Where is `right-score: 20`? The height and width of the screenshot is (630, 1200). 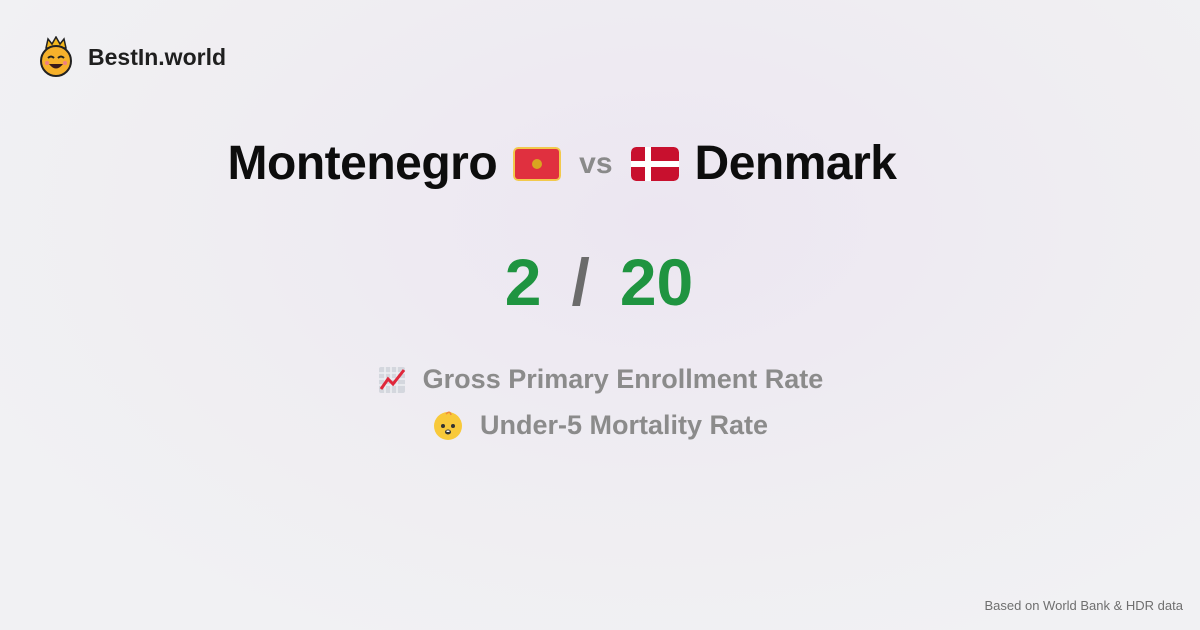
right-score: 20 is located at coordinates (656, 282).